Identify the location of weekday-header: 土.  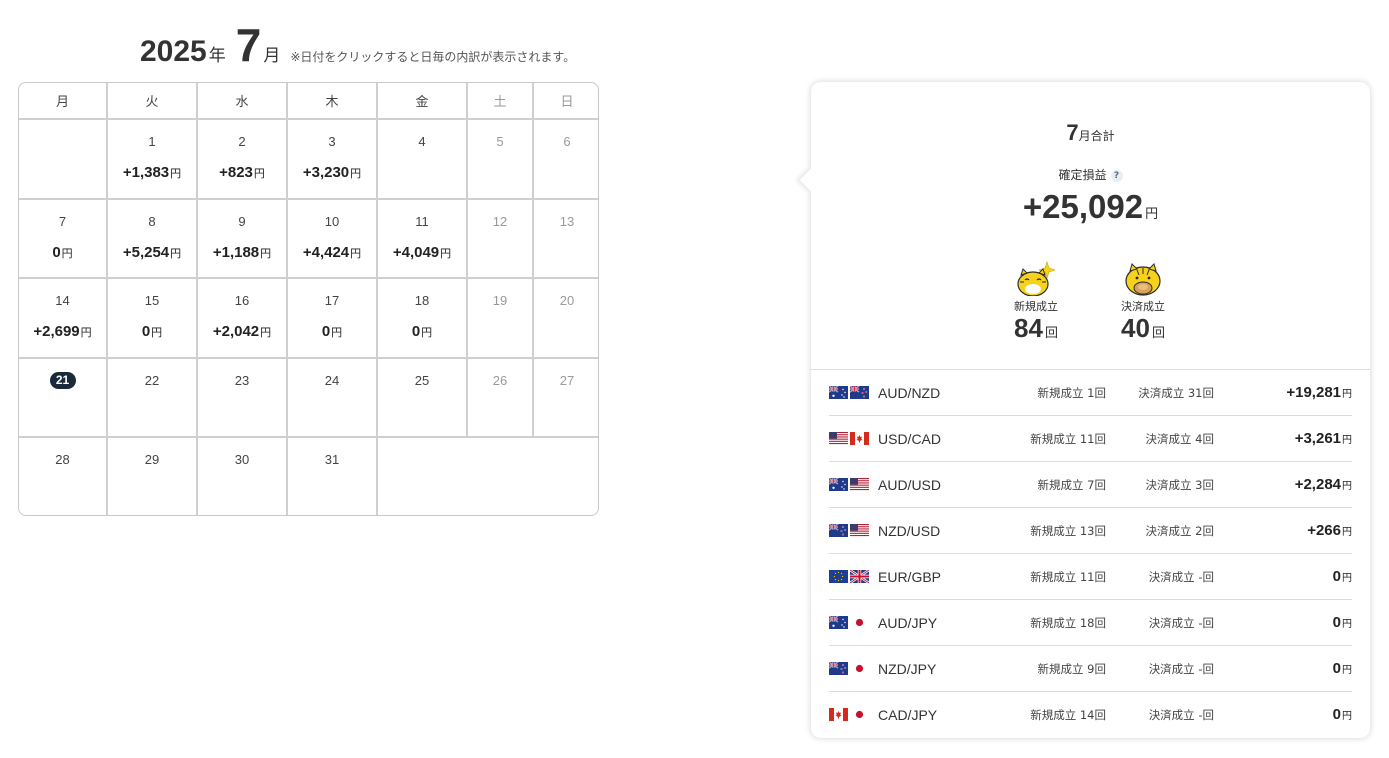
(501, 101).